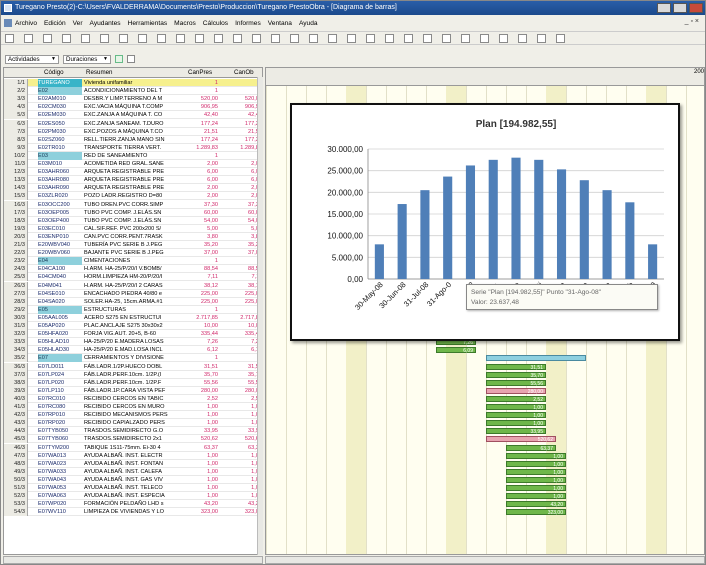  I want to click on gantt-summary-bar, so click(536, 358).